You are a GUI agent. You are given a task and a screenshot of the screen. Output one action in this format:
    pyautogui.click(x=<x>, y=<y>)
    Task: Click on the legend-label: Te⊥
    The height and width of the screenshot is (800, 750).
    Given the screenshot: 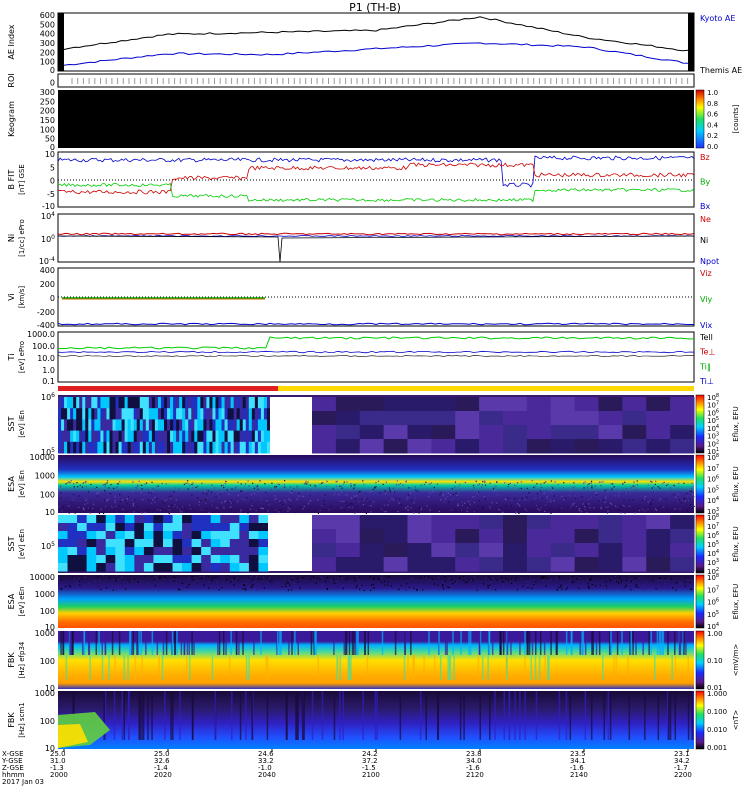 What is the action you would take?
    pyautogui.click(x=707, y=352)
    